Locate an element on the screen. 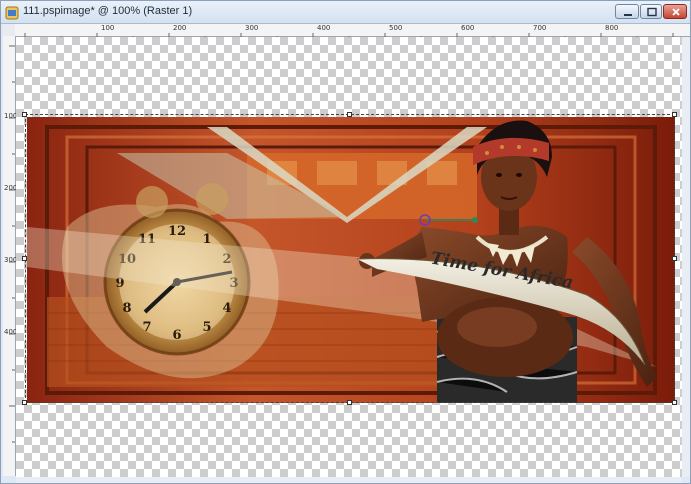 This screenshot has width=691, height=484. horizontal-scrollbar is located at coordinates (349, 480).